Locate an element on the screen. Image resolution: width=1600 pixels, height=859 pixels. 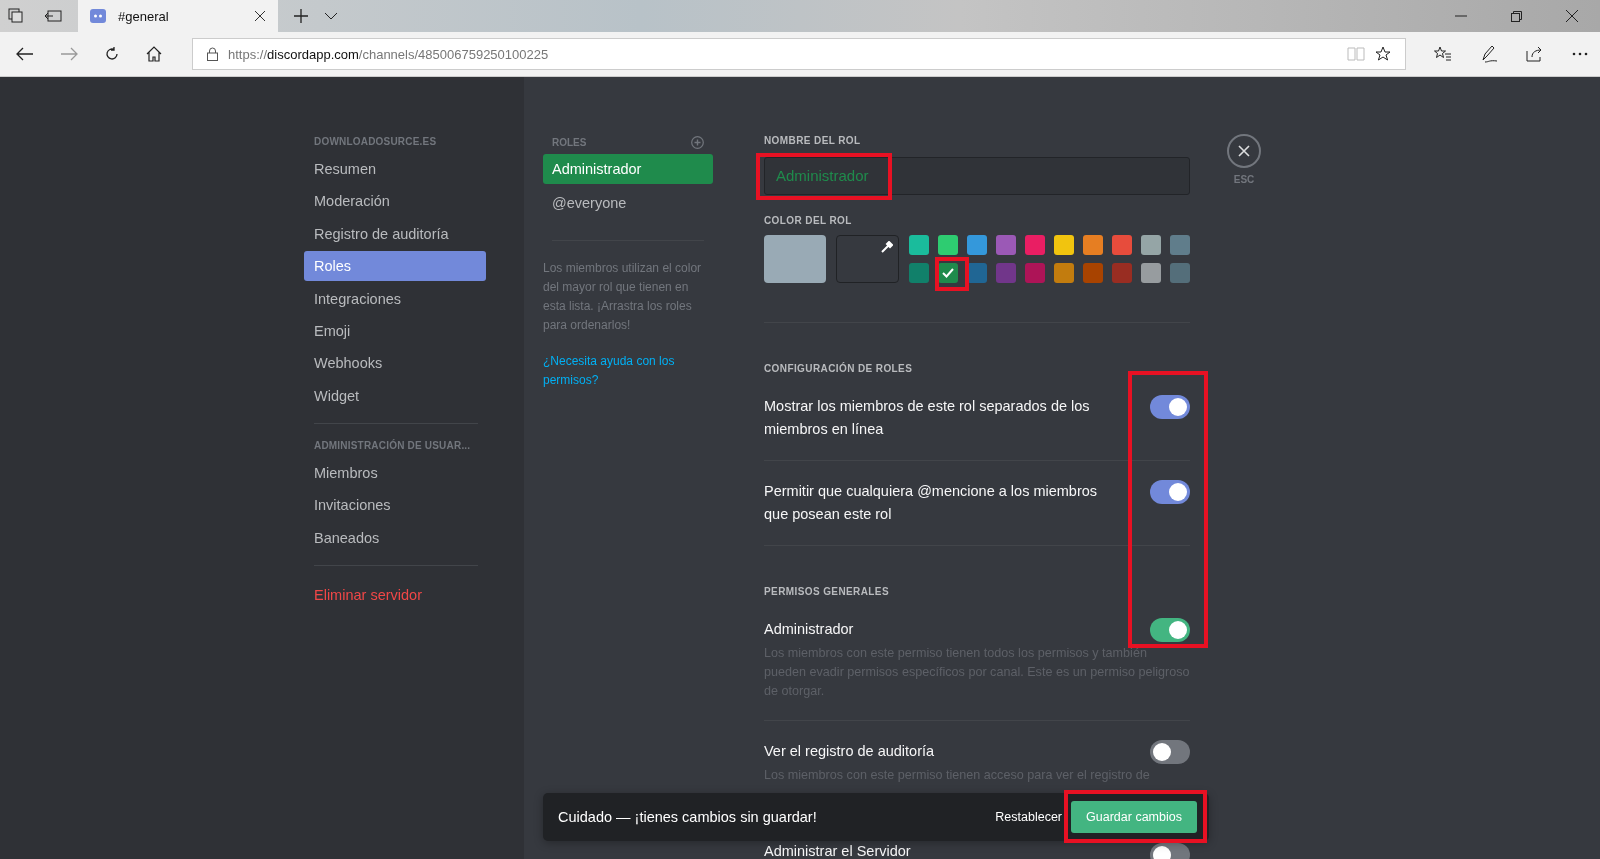
delete-server-item: Eliminar servidor is located at coordinates (395, 594).